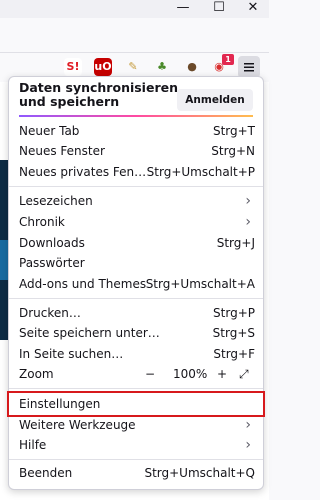 The image size is (320, 500). I want to click on menu-item-new-window: Neues Fenster Strg+N, so click(136, 151).